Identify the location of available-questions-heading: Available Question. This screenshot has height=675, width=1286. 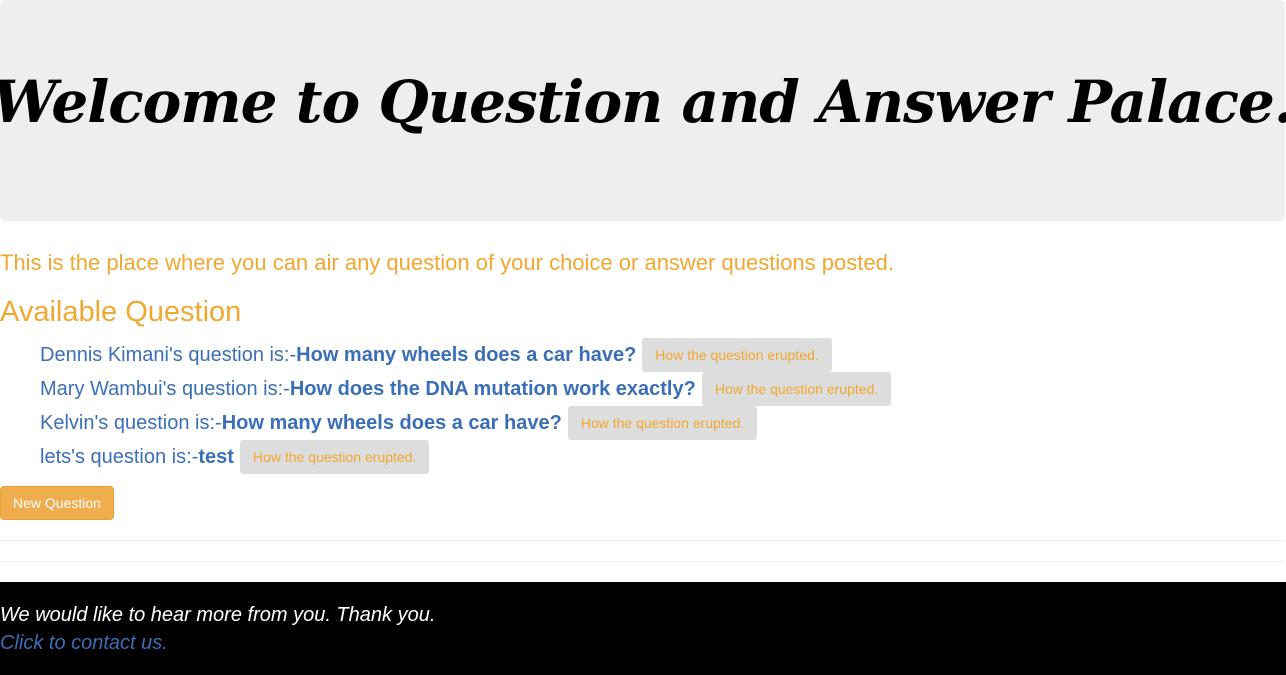
(121, 312).